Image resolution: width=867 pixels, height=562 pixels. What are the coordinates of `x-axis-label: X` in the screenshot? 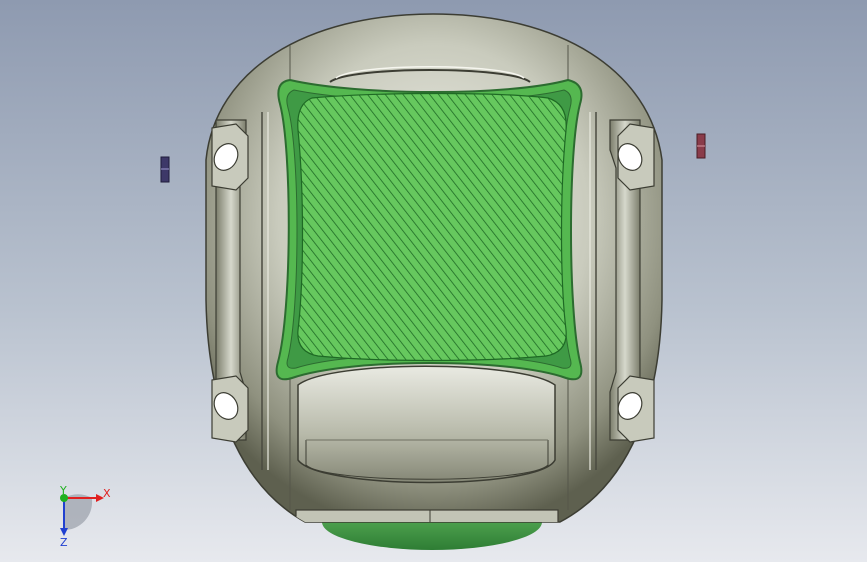 It's located at (107, 493).